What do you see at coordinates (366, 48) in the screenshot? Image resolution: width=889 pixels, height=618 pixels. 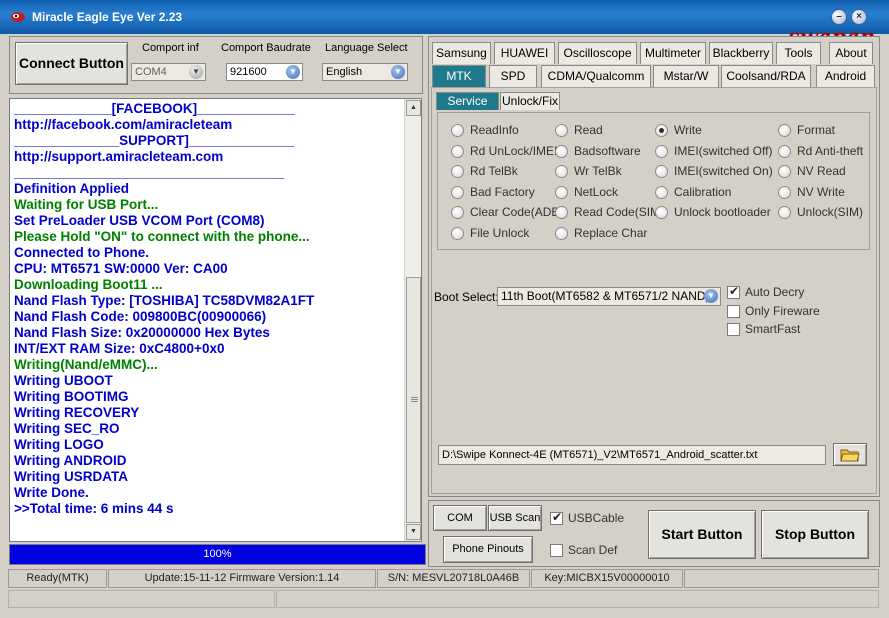 I see `language-label: Language Select` at bounding box center [366, 48].